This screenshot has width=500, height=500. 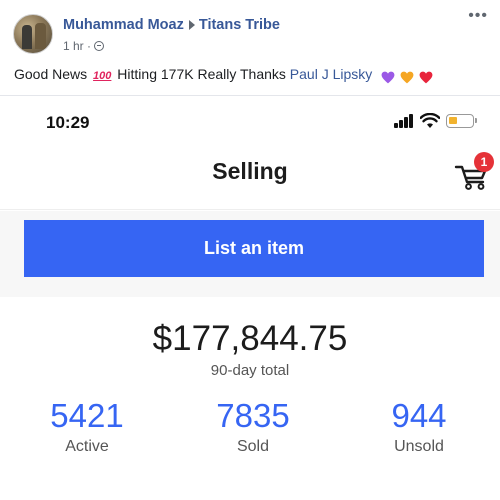 I want to click on more-options-icon: •••, so click(x=478, y=16).